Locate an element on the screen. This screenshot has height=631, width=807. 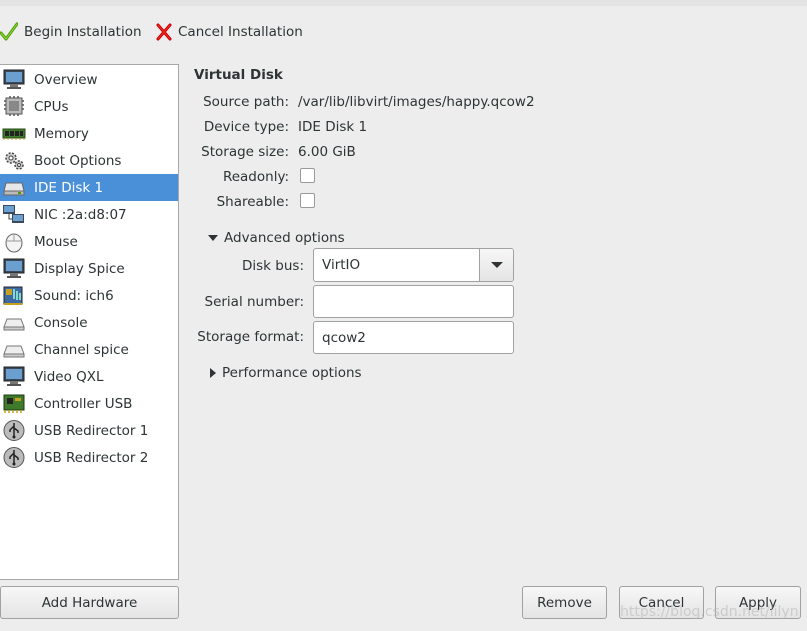
device-type-value: IDE Disk 1 is located at coordinates (333, 127).